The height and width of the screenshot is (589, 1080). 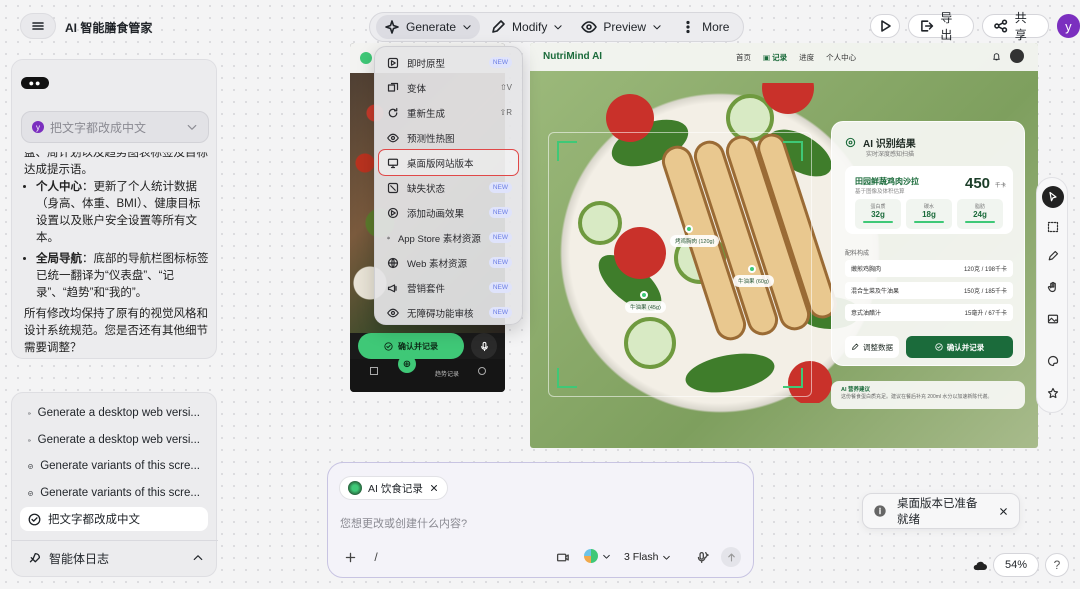 What do you see at coordinates (198, 558) in the screenshot?
I see `chevron-up-icon` at bounding box center [198, 558].